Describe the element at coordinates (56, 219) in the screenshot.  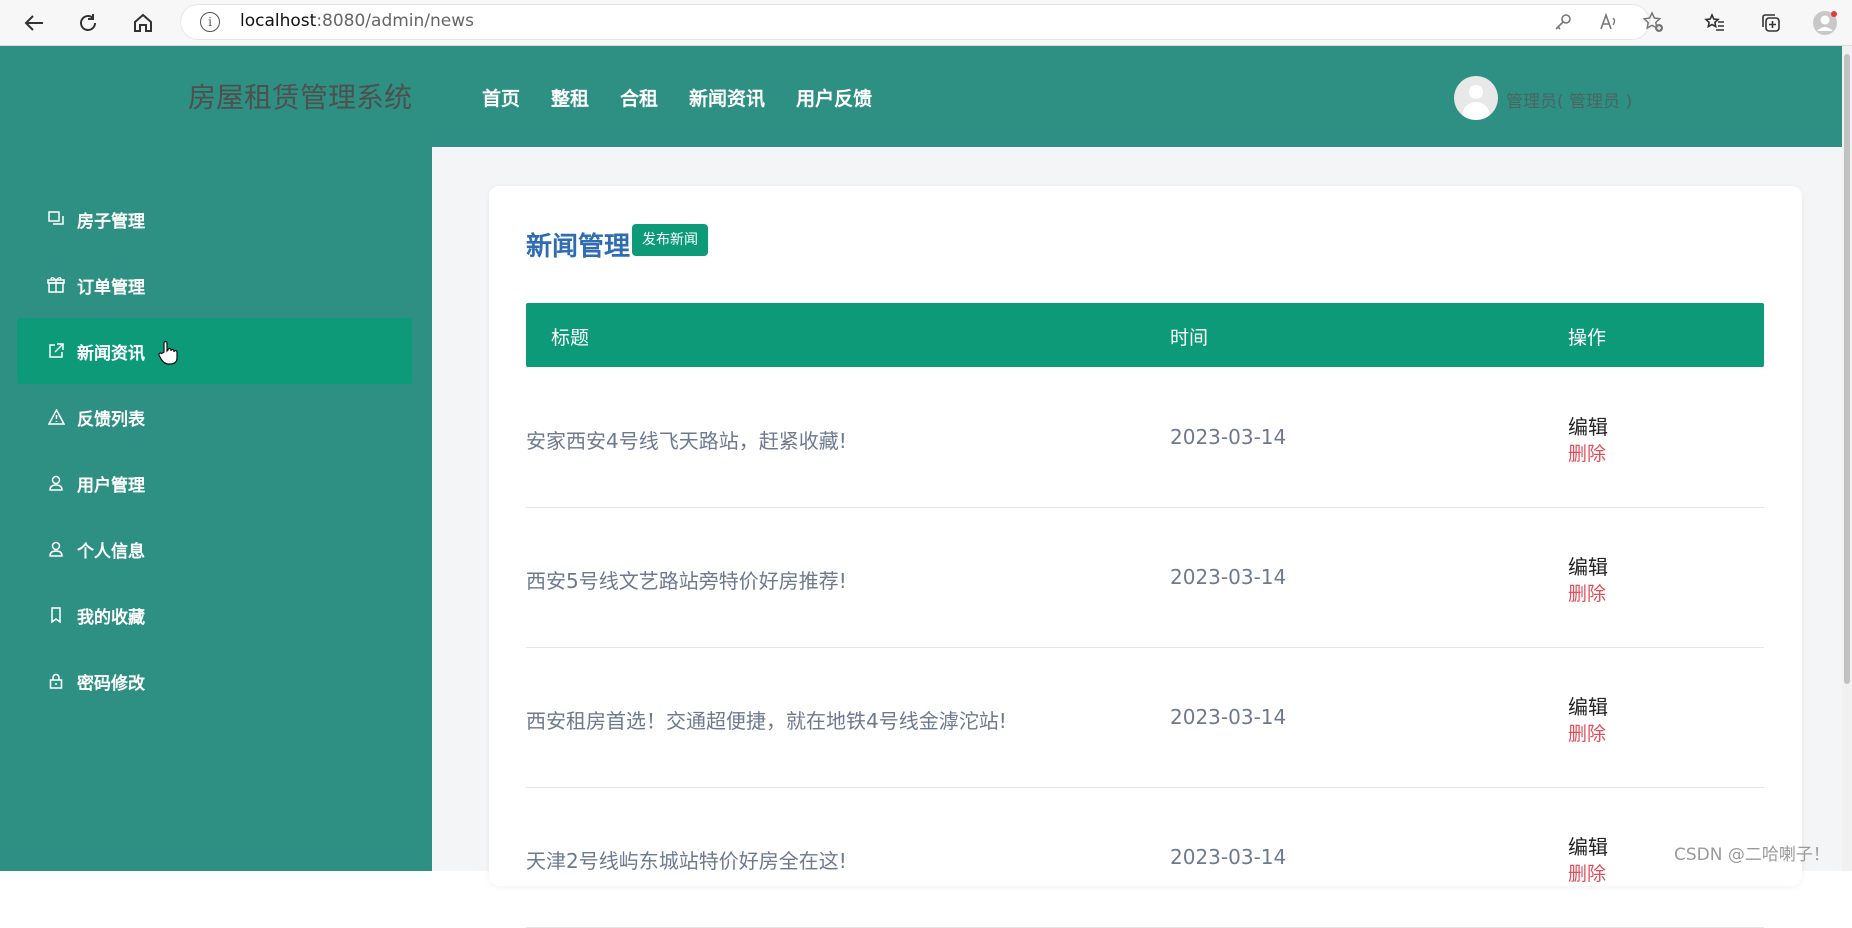
I see `house-icon` at that location.